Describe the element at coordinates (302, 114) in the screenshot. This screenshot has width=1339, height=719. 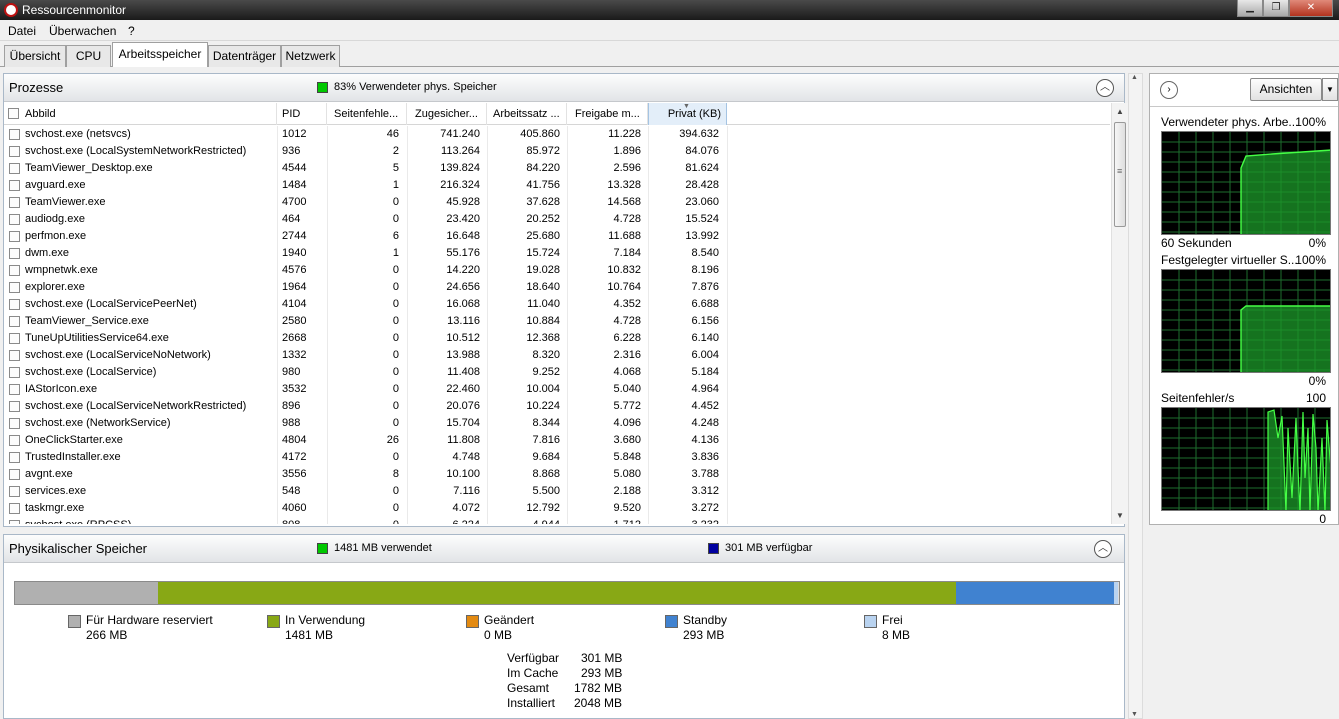
I see `column-header-pid: PID` at that location.